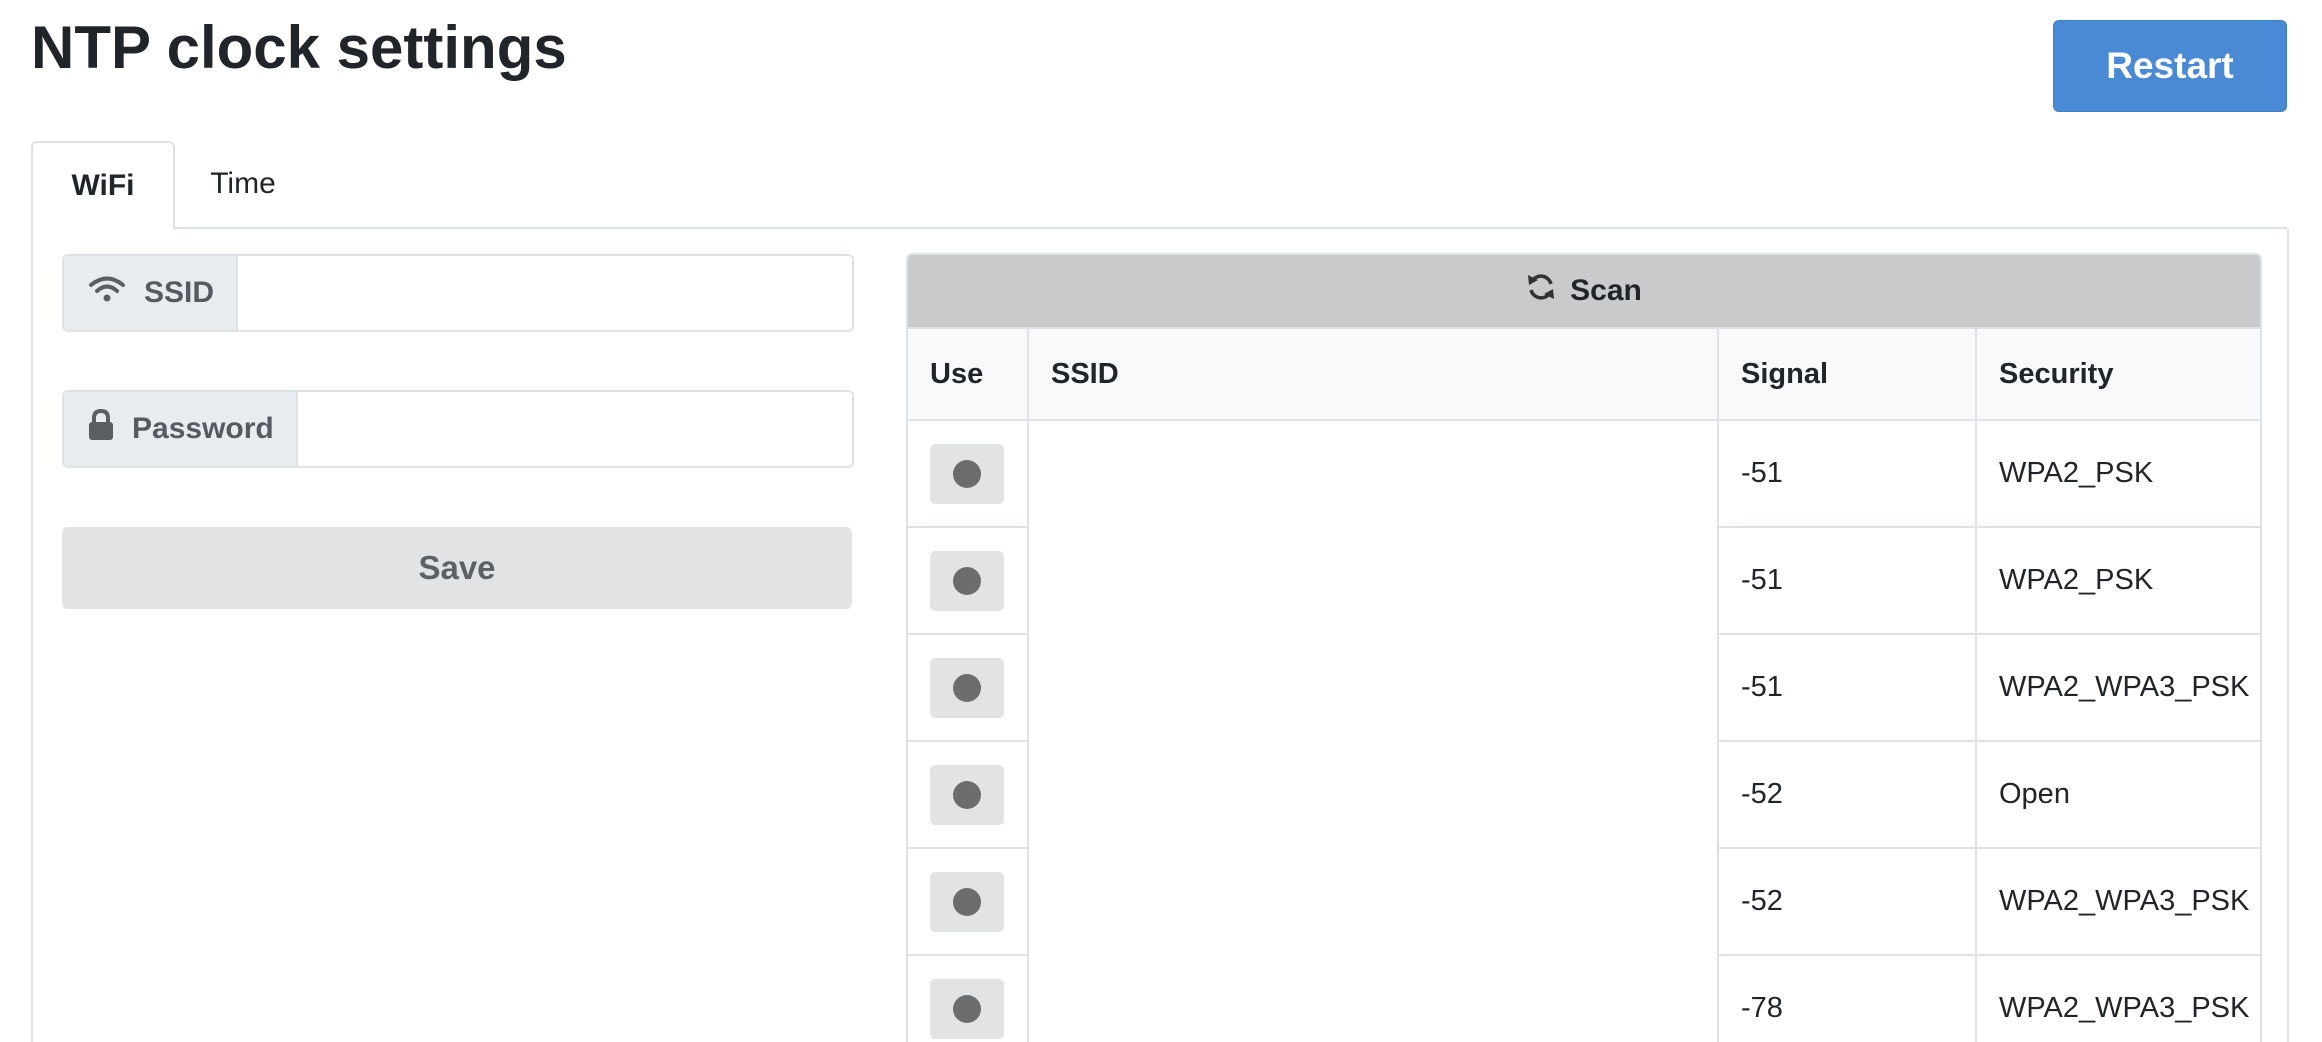 This screenshot has width=2322, height=1042. Describe the element at coordinates (107, 293) in the screenshot. I see `wifi-icon` at that location.